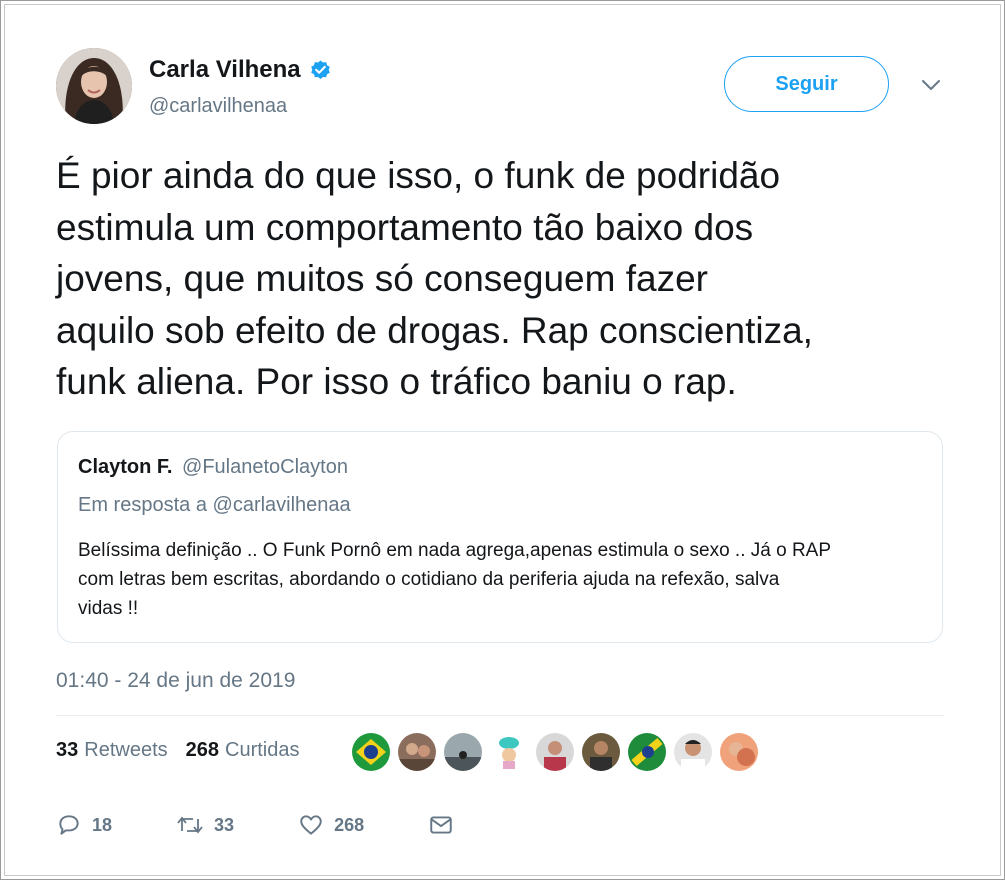  I want to click on reply-icon, so click(69, 825).